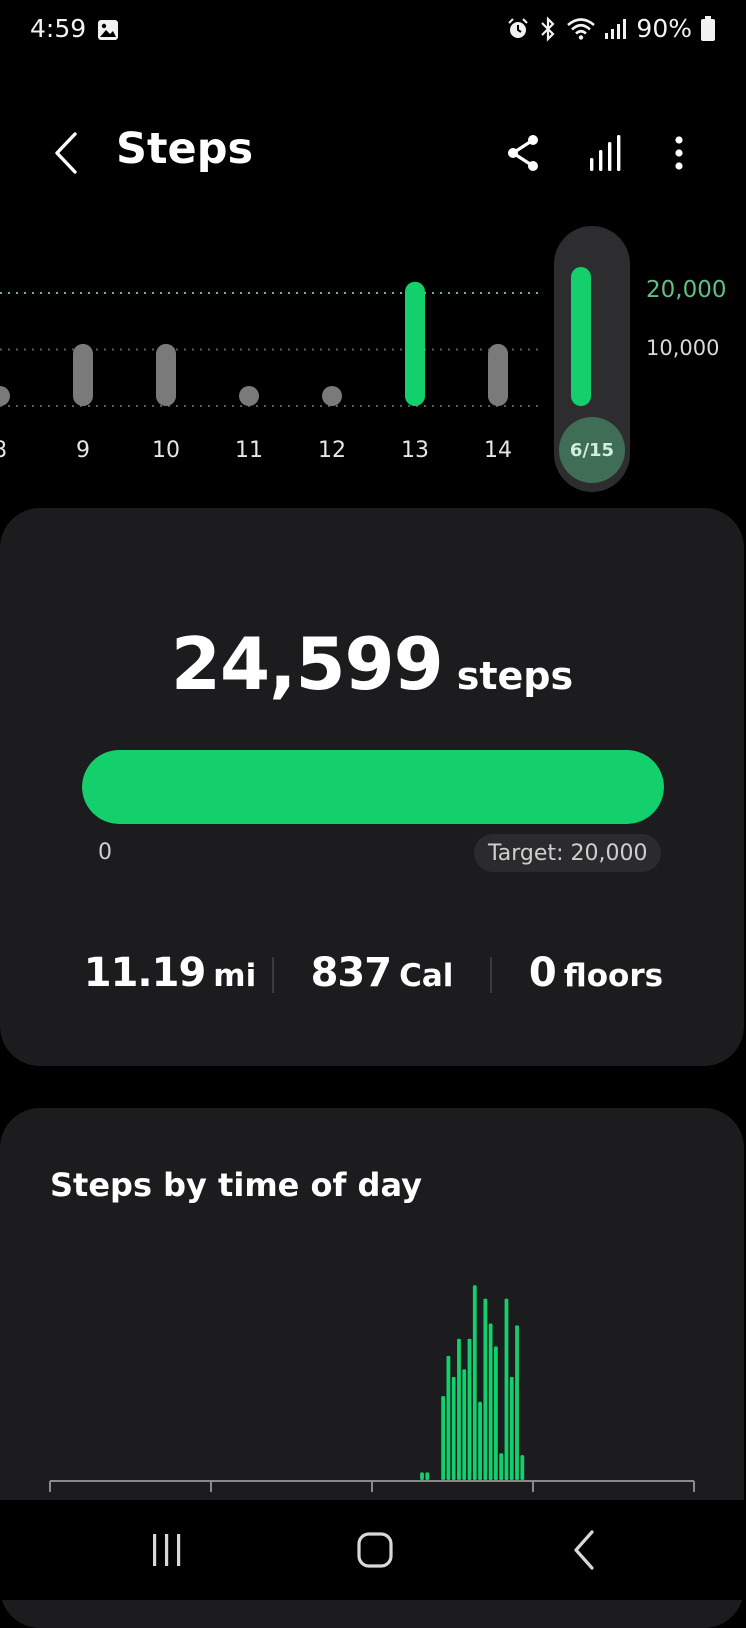  Describe the element at coordinates (498, 450) in the screenshot. I see `day-label: 14` at that location.